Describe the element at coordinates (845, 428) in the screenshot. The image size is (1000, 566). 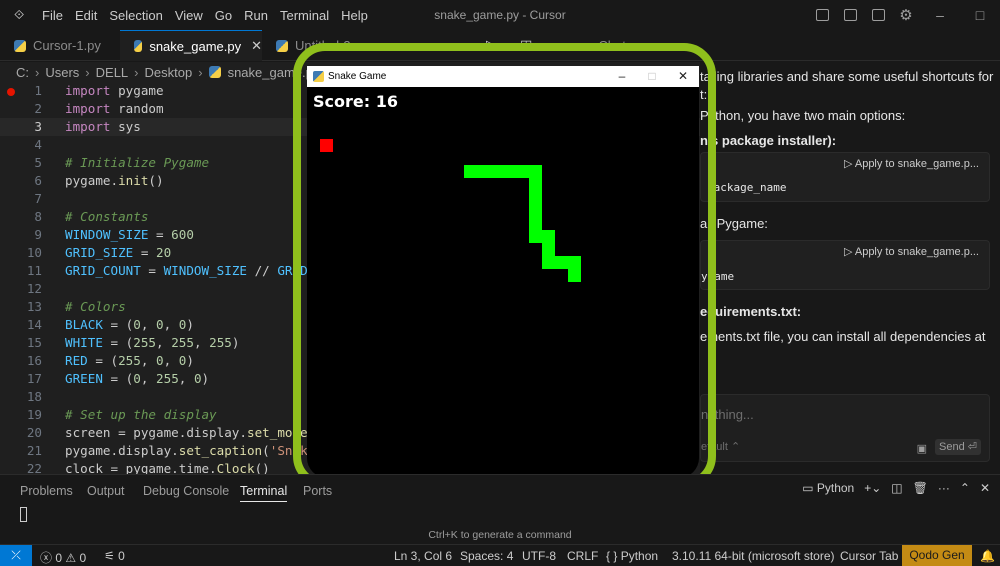
I see `chat-input: nything... efault ⌃ ▣ Send ⏎` at that location.